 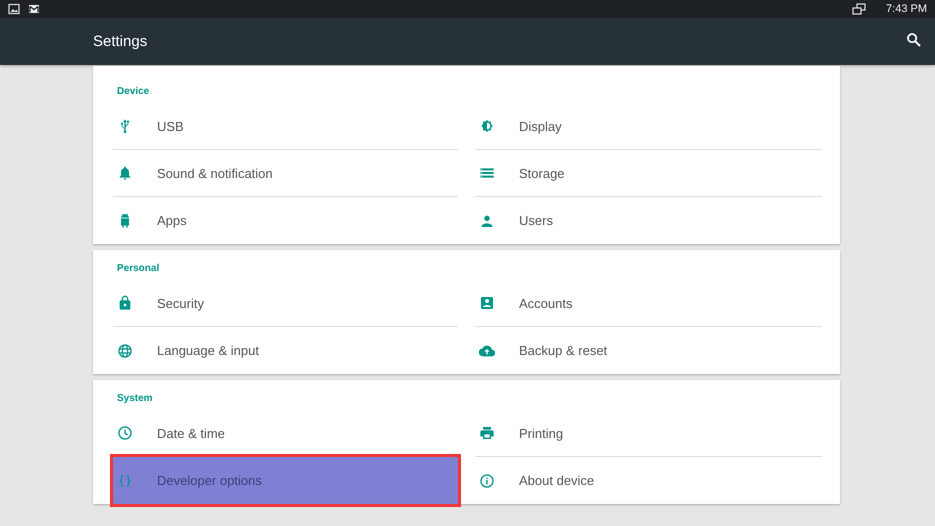 I want to click on clock-icon, so click(x=125, y=433).